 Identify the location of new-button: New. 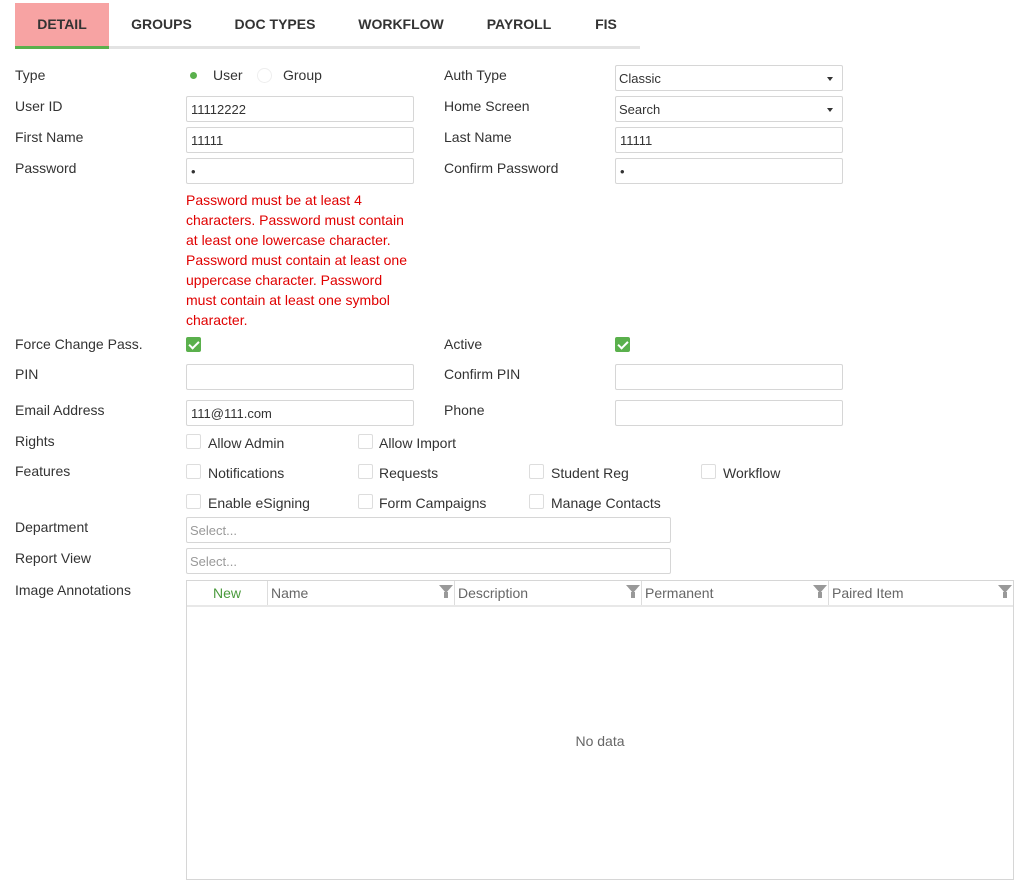
(227, 593).